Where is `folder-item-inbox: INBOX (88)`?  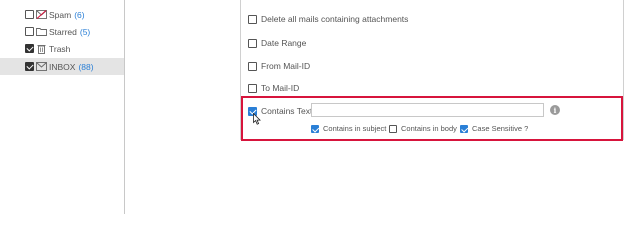
folder-item-inbox: INBOX (88) is located at coordinates (62, 66).